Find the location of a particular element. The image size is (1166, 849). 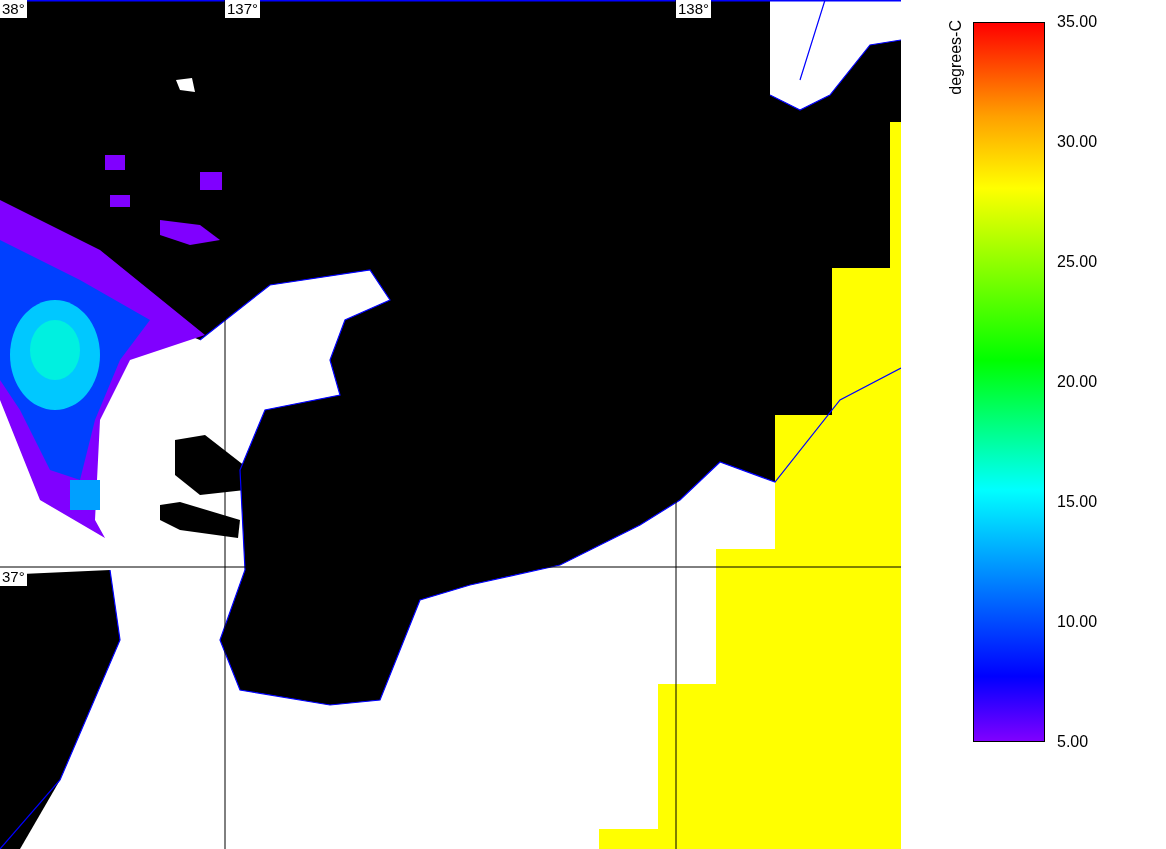

longitude-label: 137° is located at coordinates (243, 9).